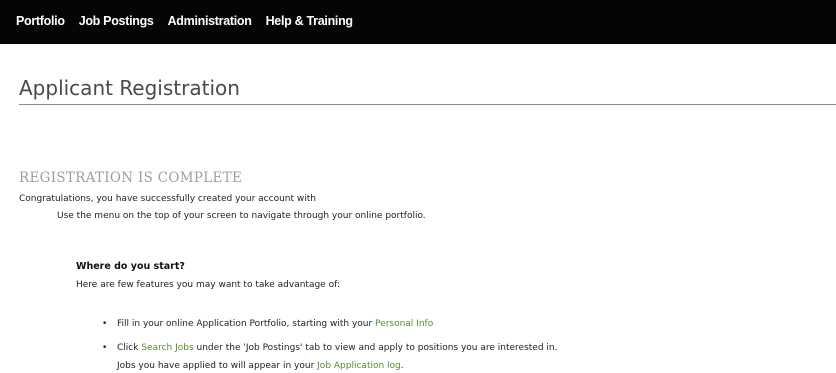 The image size is (836, 373). I want to click on nav-item-help-training: Help & Training, so click(309, 21).